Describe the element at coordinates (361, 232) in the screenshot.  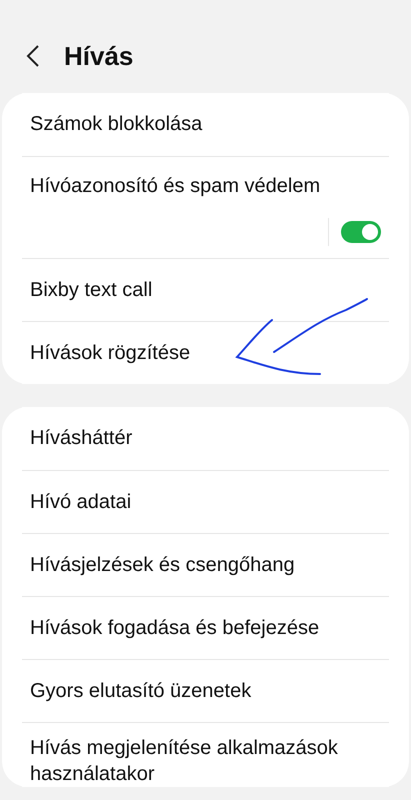
I see `toggle-switch` at that location.